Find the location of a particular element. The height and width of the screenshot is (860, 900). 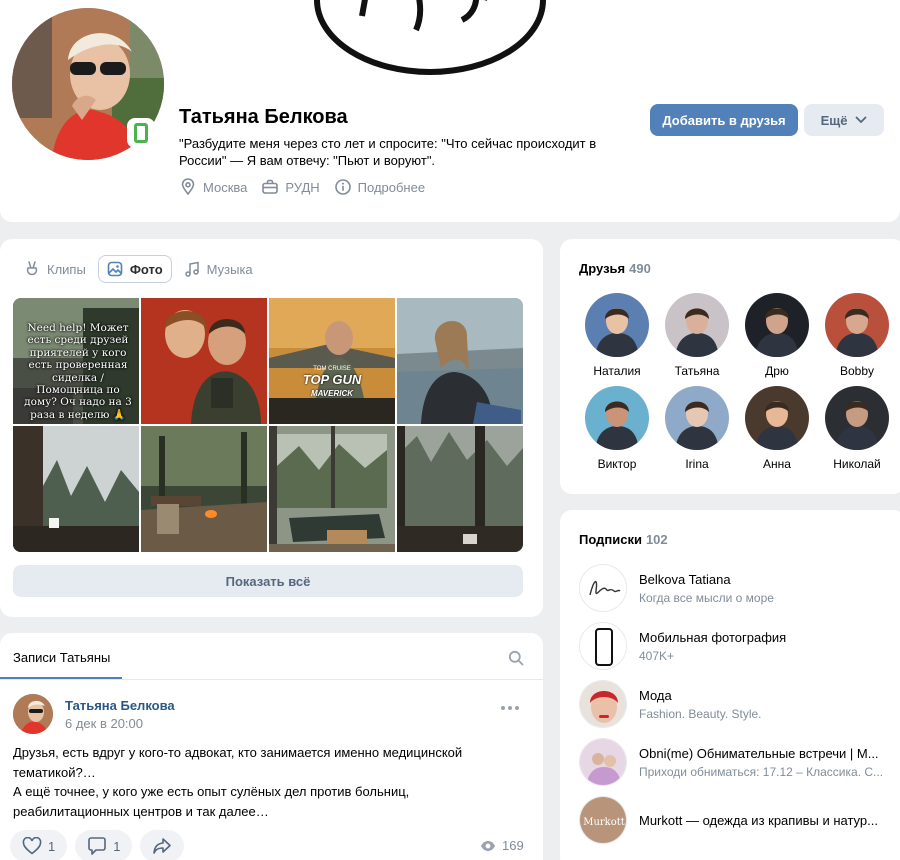

subscriptions-title: Подписки 102 is located at coordinates (623, 539).